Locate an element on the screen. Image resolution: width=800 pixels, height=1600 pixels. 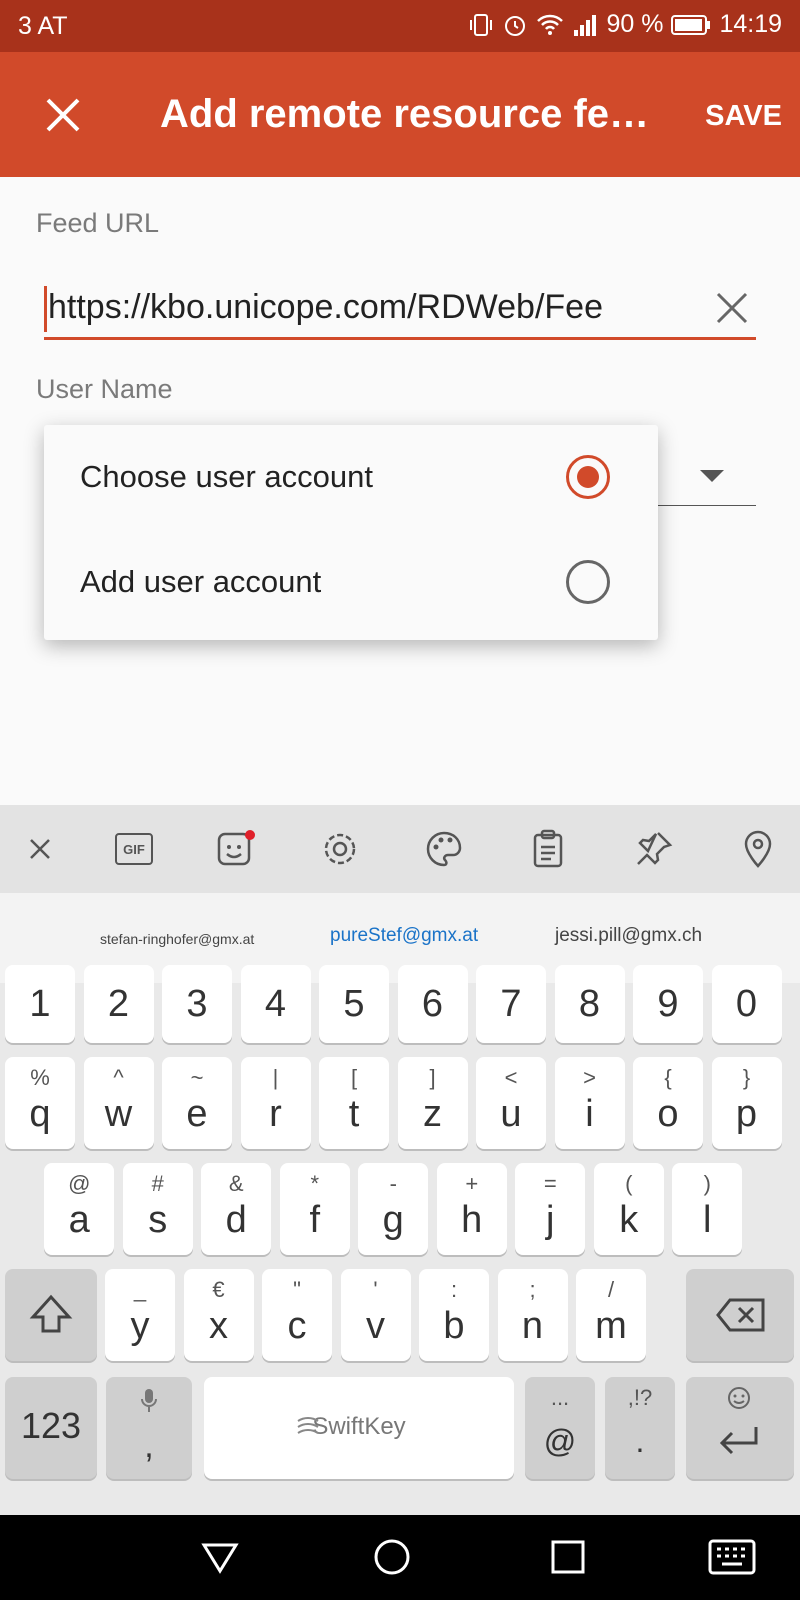
key-q: % q is located at coordinates (40, 1103).